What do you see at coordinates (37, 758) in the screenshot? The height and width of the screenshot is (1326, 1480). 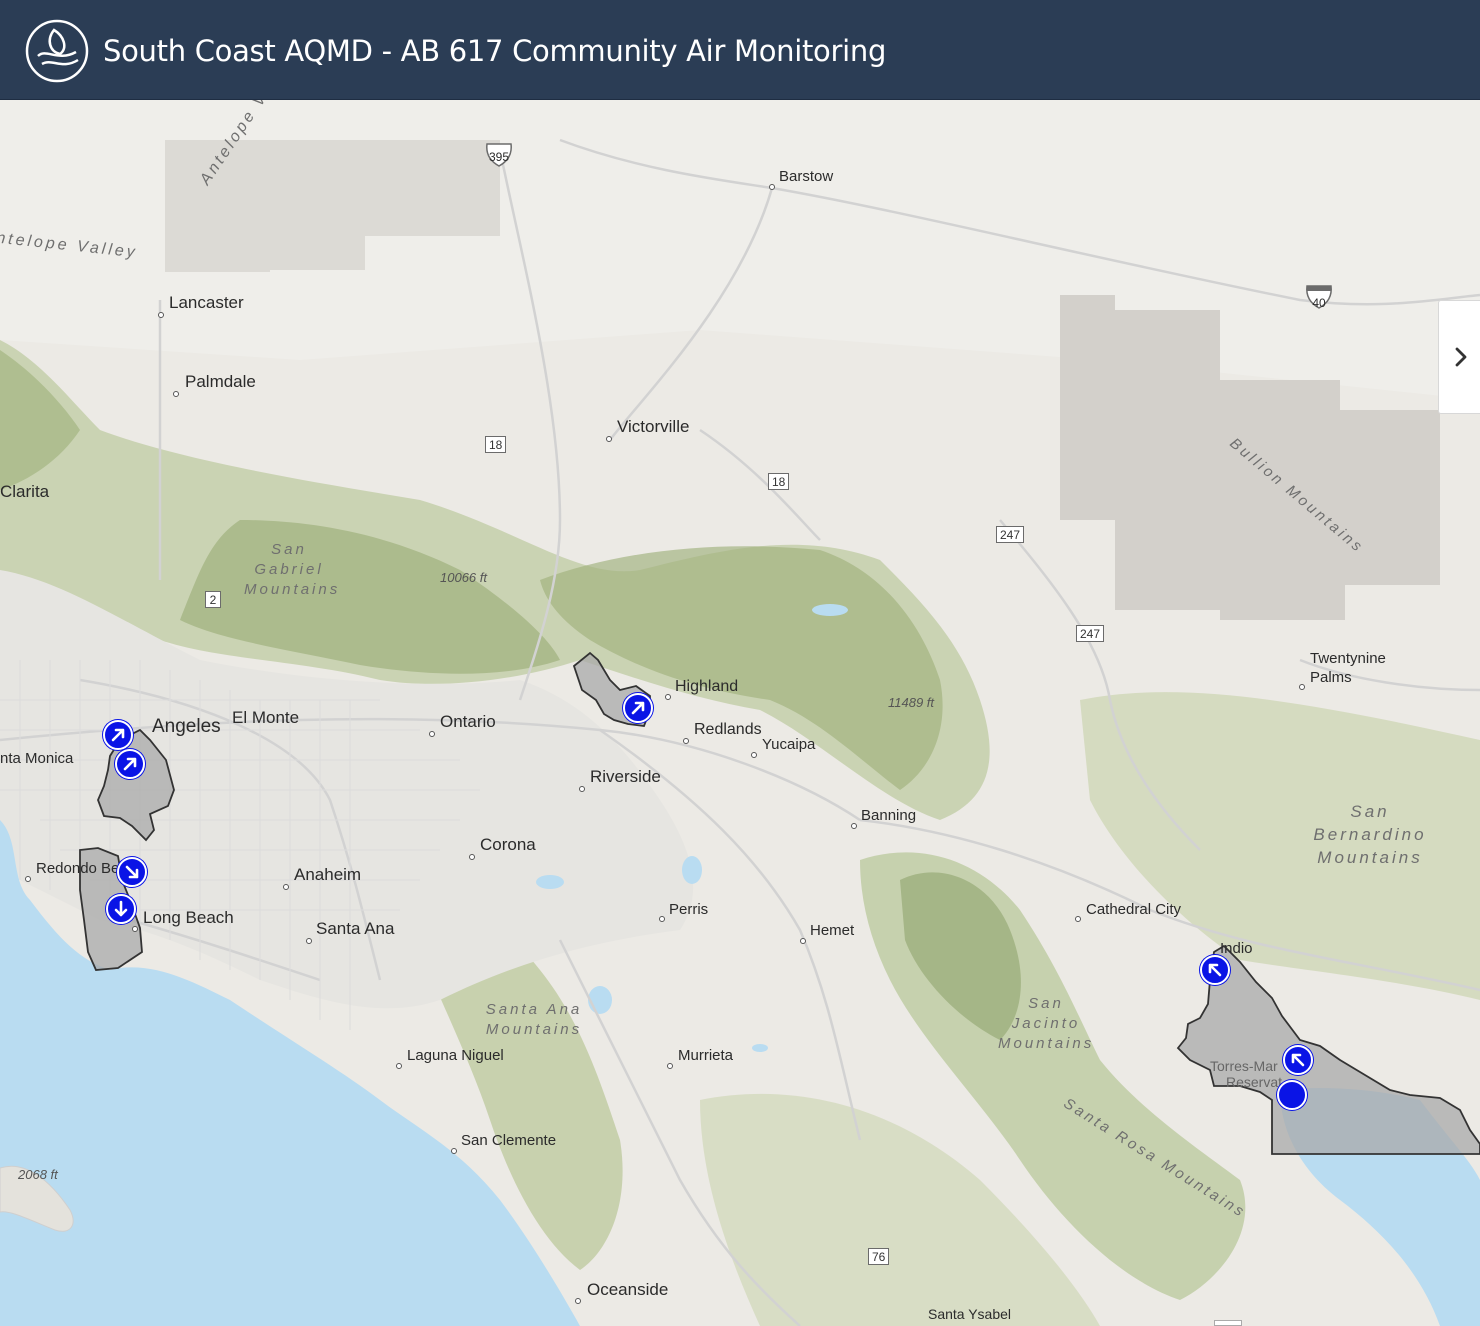 I see `city-label: nta Monica` at bounding box center [37, 758].